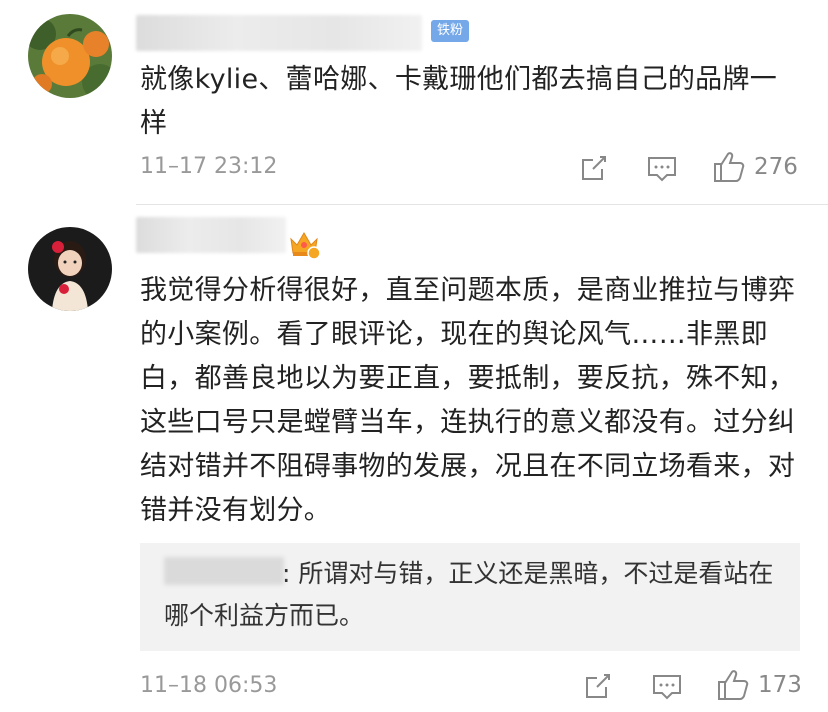 The width and height of the screenshot is (828, 712). What do you see at coordinates (469, 594) in the screenshot?
I see `reply-text: : 所谓对与错，正义还是黑暗，不过是看站在哪个利益方而已。` at bounding box center [469, 594].